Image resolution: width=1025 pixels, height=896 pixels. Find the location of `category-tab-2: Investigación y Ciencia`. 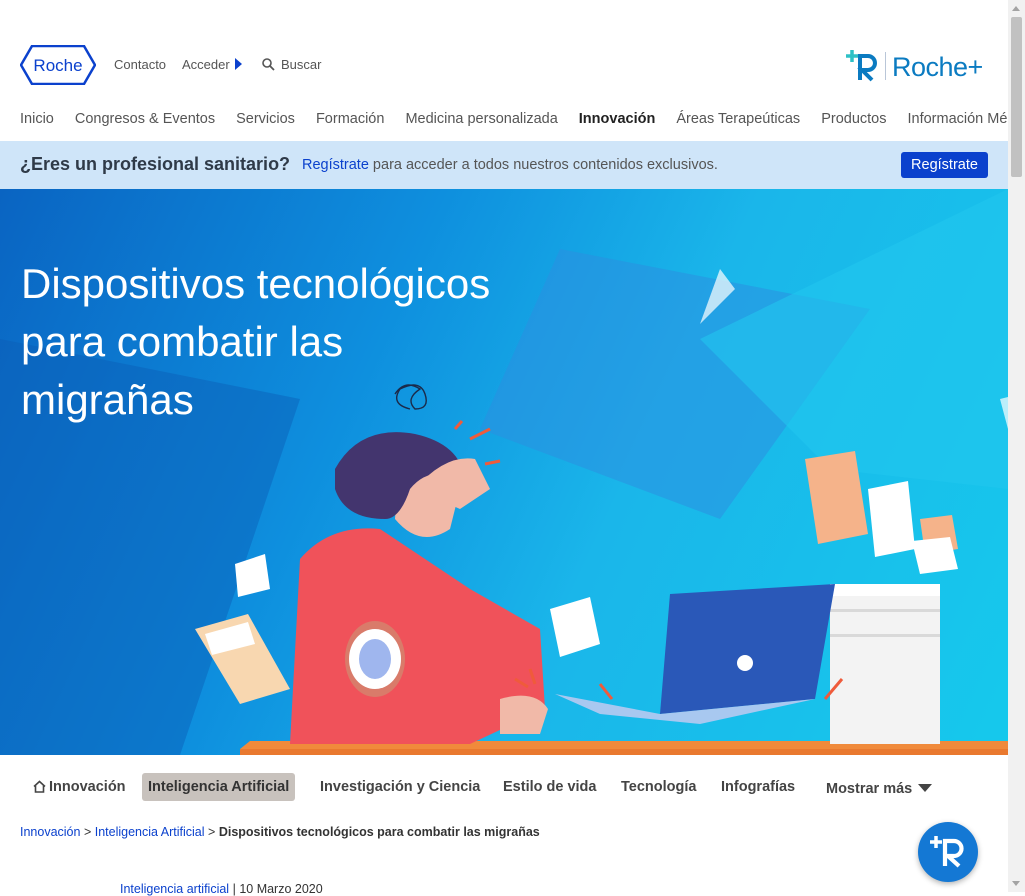

category-tab-2: Investigación y Ciencia is located at coordinates (400, 787).